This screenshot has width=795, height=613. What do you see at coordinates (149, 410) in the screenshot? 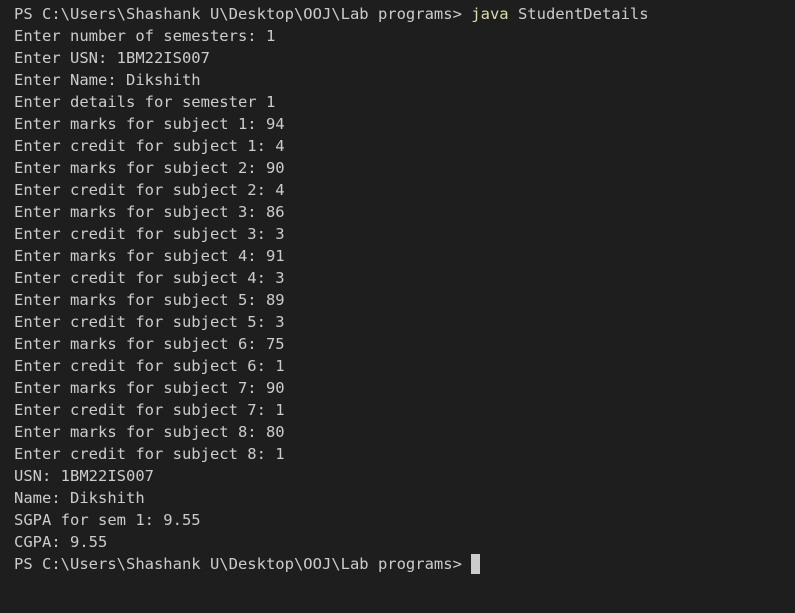
I see `output-line: Enter credit for subject 7: 1` at bounding box center [149, 410].